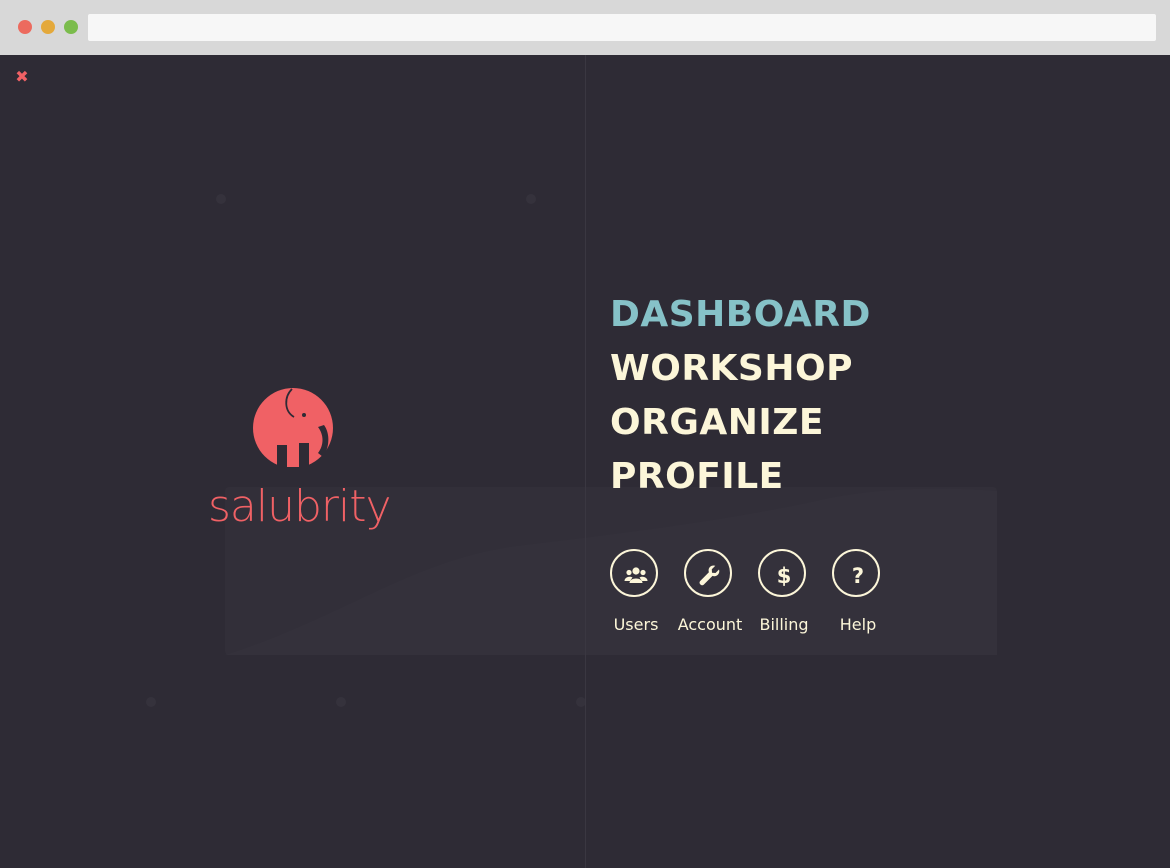  Describe the element at coordinates (709, 575) in the screenshot. I see `wrench-icon` at that location.